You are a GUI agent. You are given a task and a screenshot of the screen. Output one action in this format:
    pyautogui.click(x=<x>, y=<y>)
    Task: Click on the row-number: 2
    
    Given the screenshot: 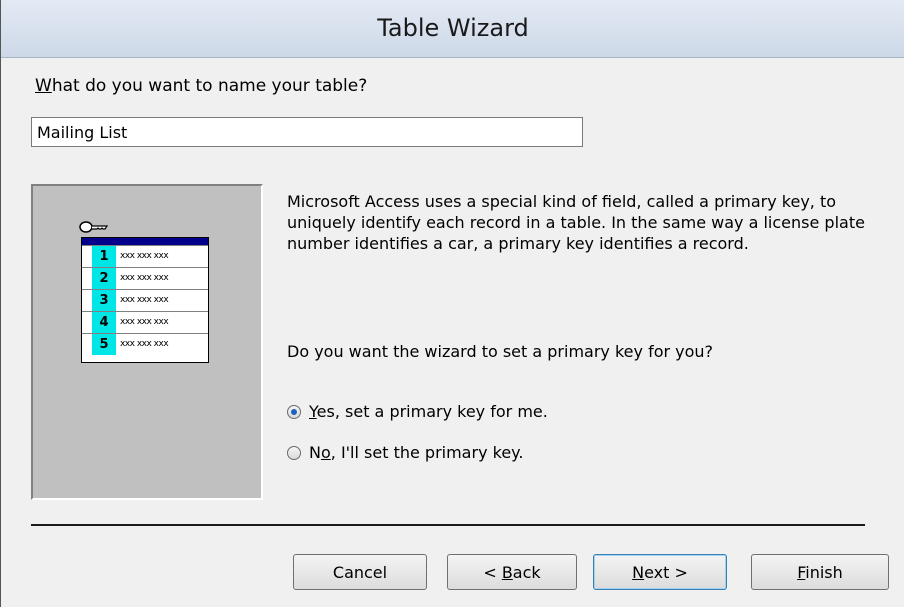 What is the action you would take?
    pyautogui.click(x=104, y=278)
    